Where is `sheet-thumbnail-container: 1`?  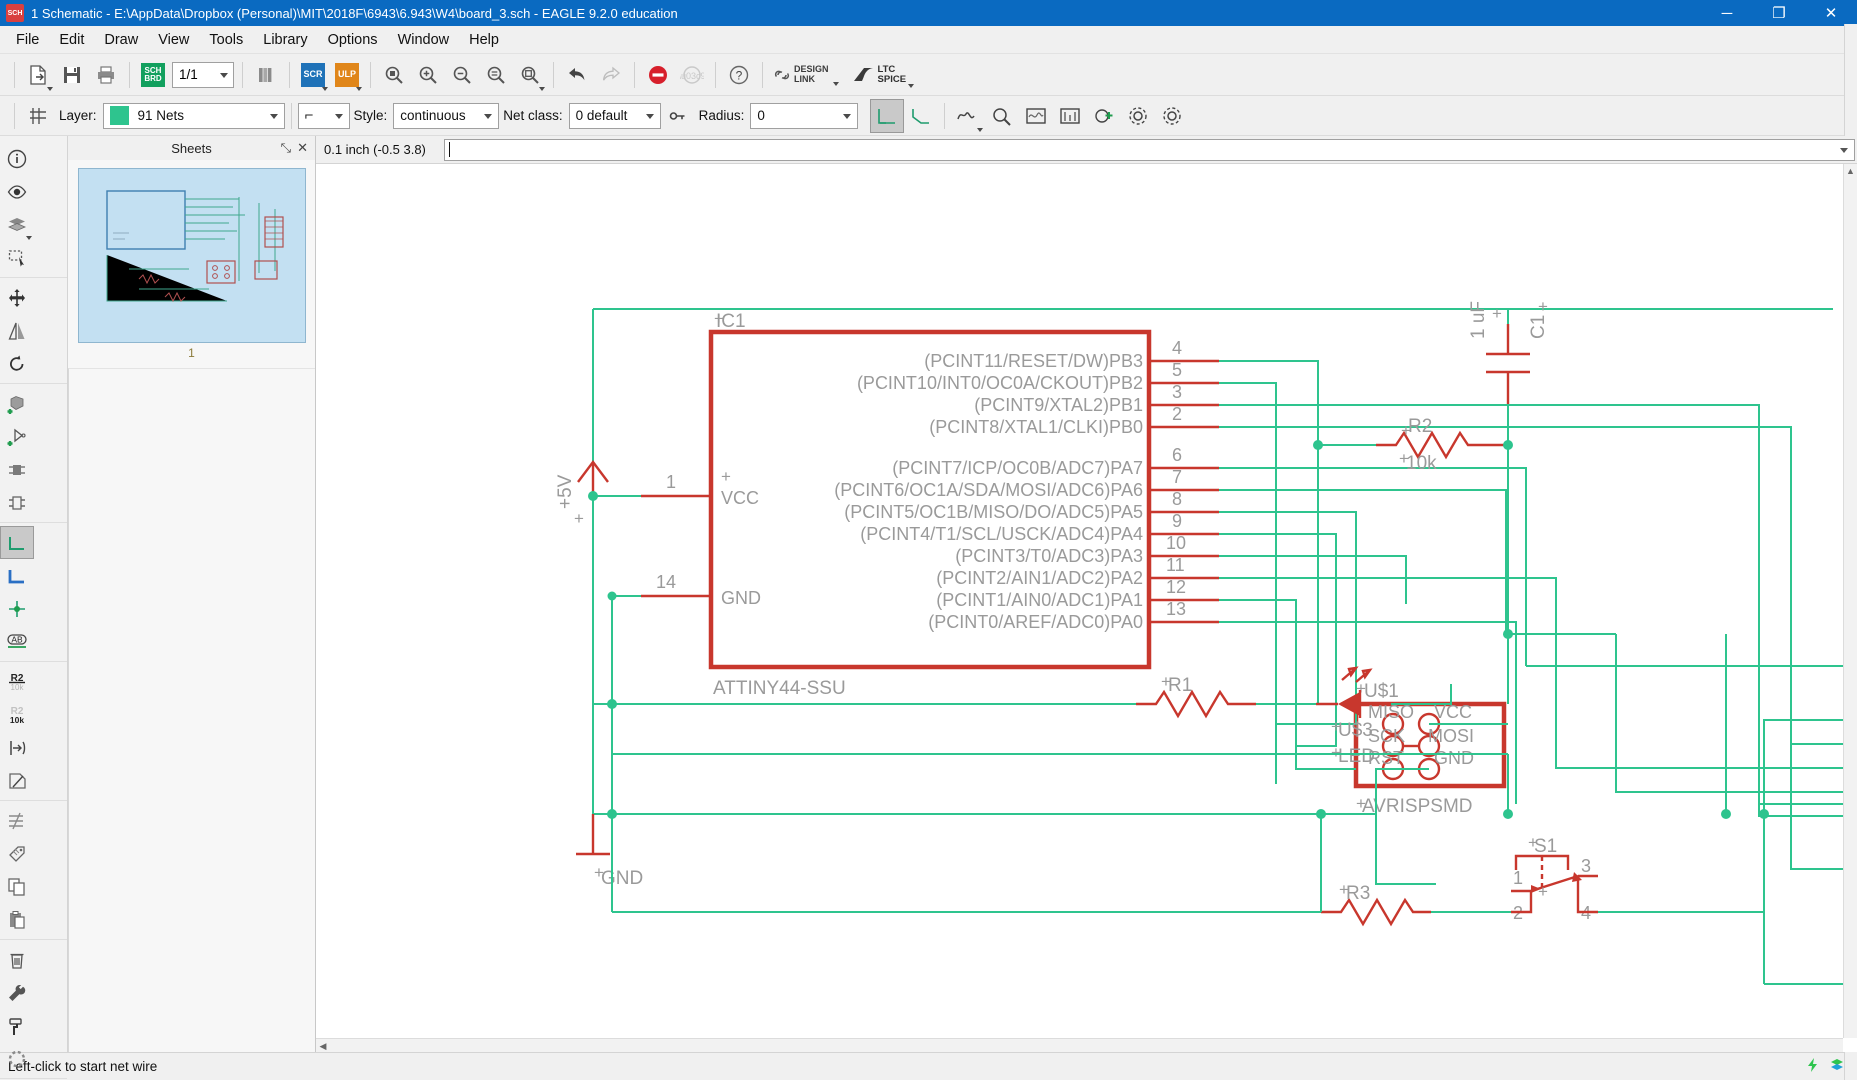 sheet-thumbnail-container: 1 is located at coordinates (191, 260).